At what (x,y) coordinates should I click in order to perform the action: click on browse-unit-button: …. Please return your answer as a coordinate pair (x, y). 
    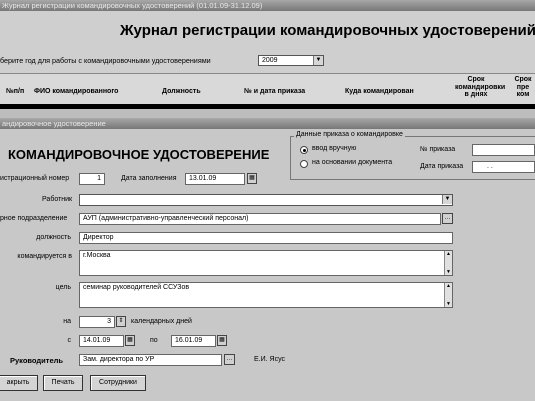
    Looking at the image, I should click on (447, 218).